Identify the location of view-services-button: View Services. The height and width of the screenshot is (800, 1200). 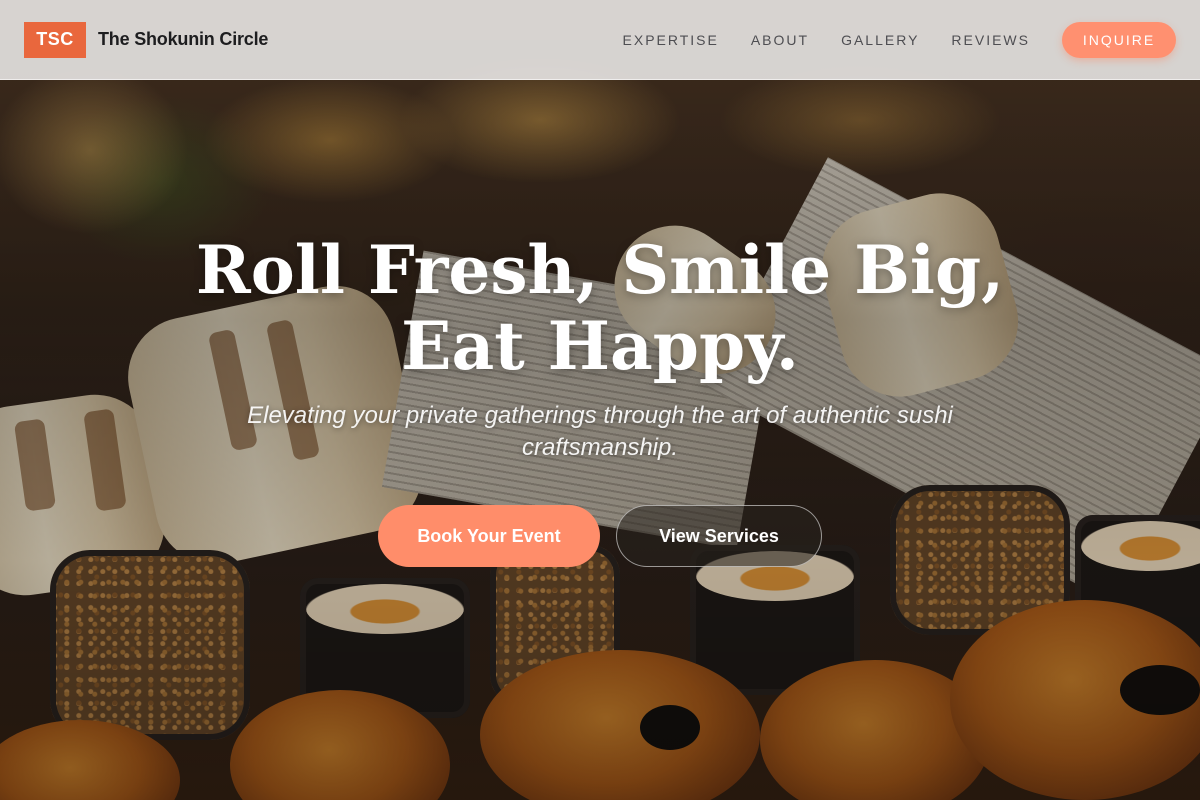
(719, 536).